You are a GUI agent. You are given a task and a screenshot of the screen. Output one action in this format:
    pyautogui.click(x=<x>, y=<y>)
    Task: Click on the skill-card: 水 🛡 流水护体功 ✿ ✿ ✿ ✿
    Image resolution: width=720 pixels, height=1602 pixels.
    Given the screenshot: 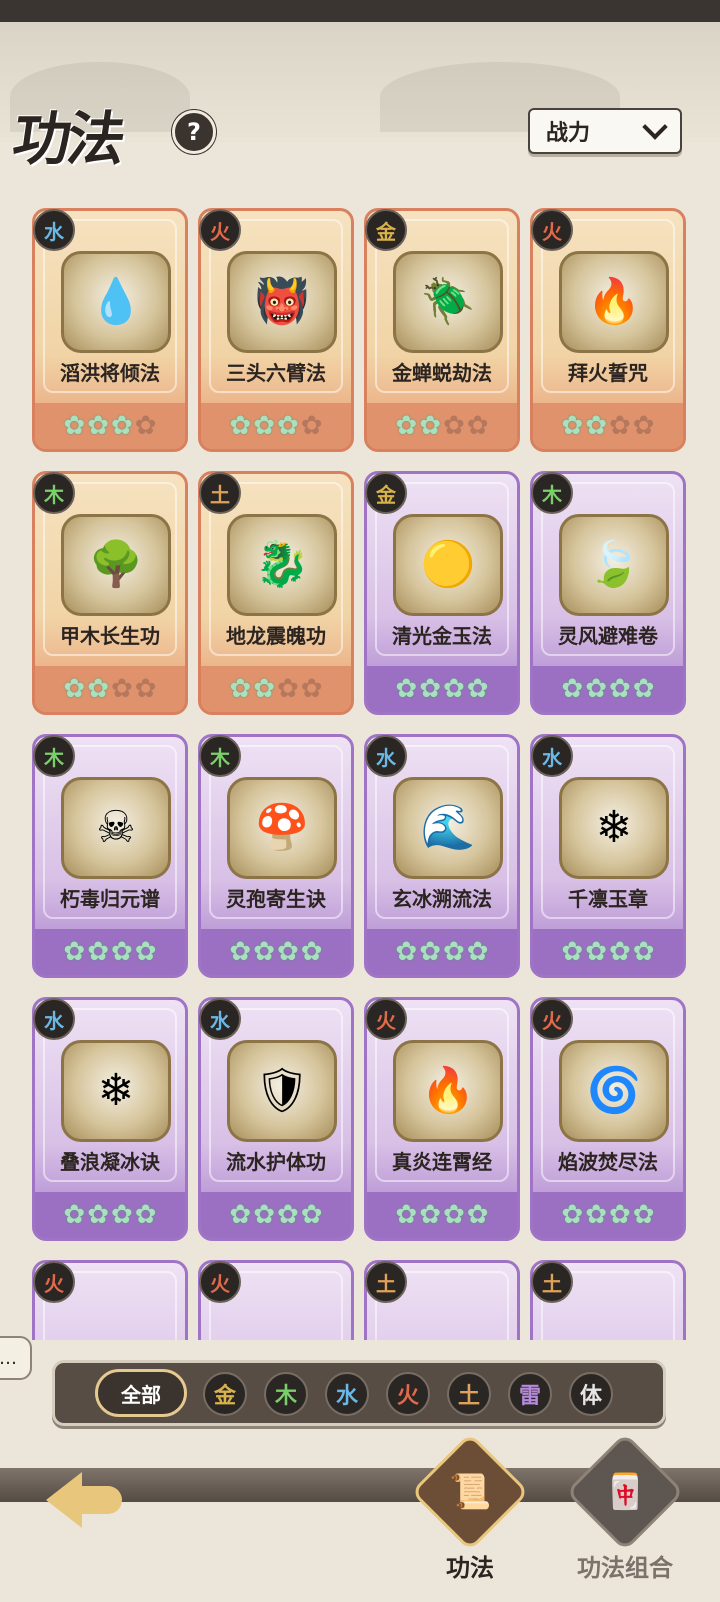 What is the action you would take?
    pyautogui.click(x=276, y=1119)
    